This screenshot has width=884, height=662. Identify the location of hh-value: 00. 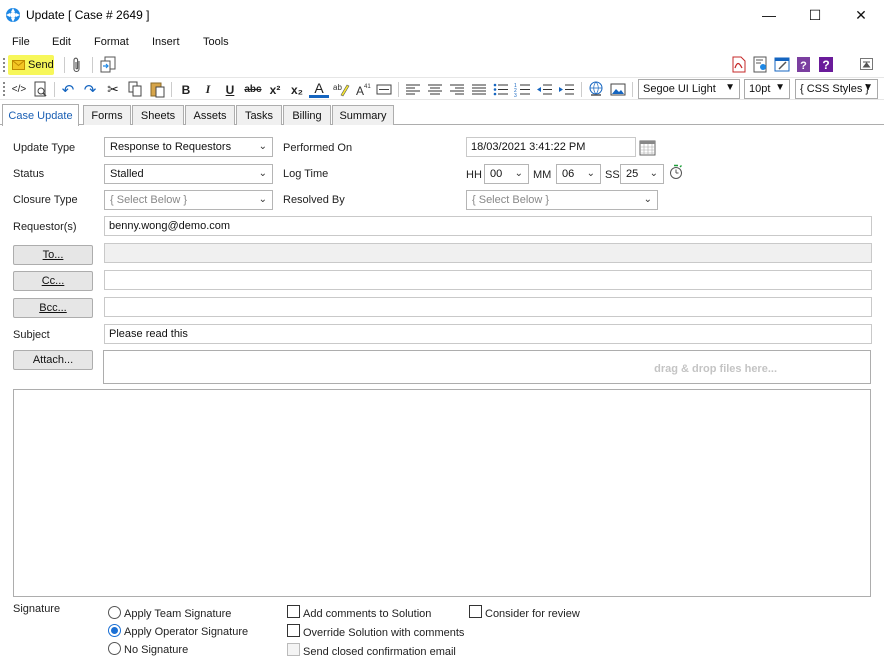
(496, 174).